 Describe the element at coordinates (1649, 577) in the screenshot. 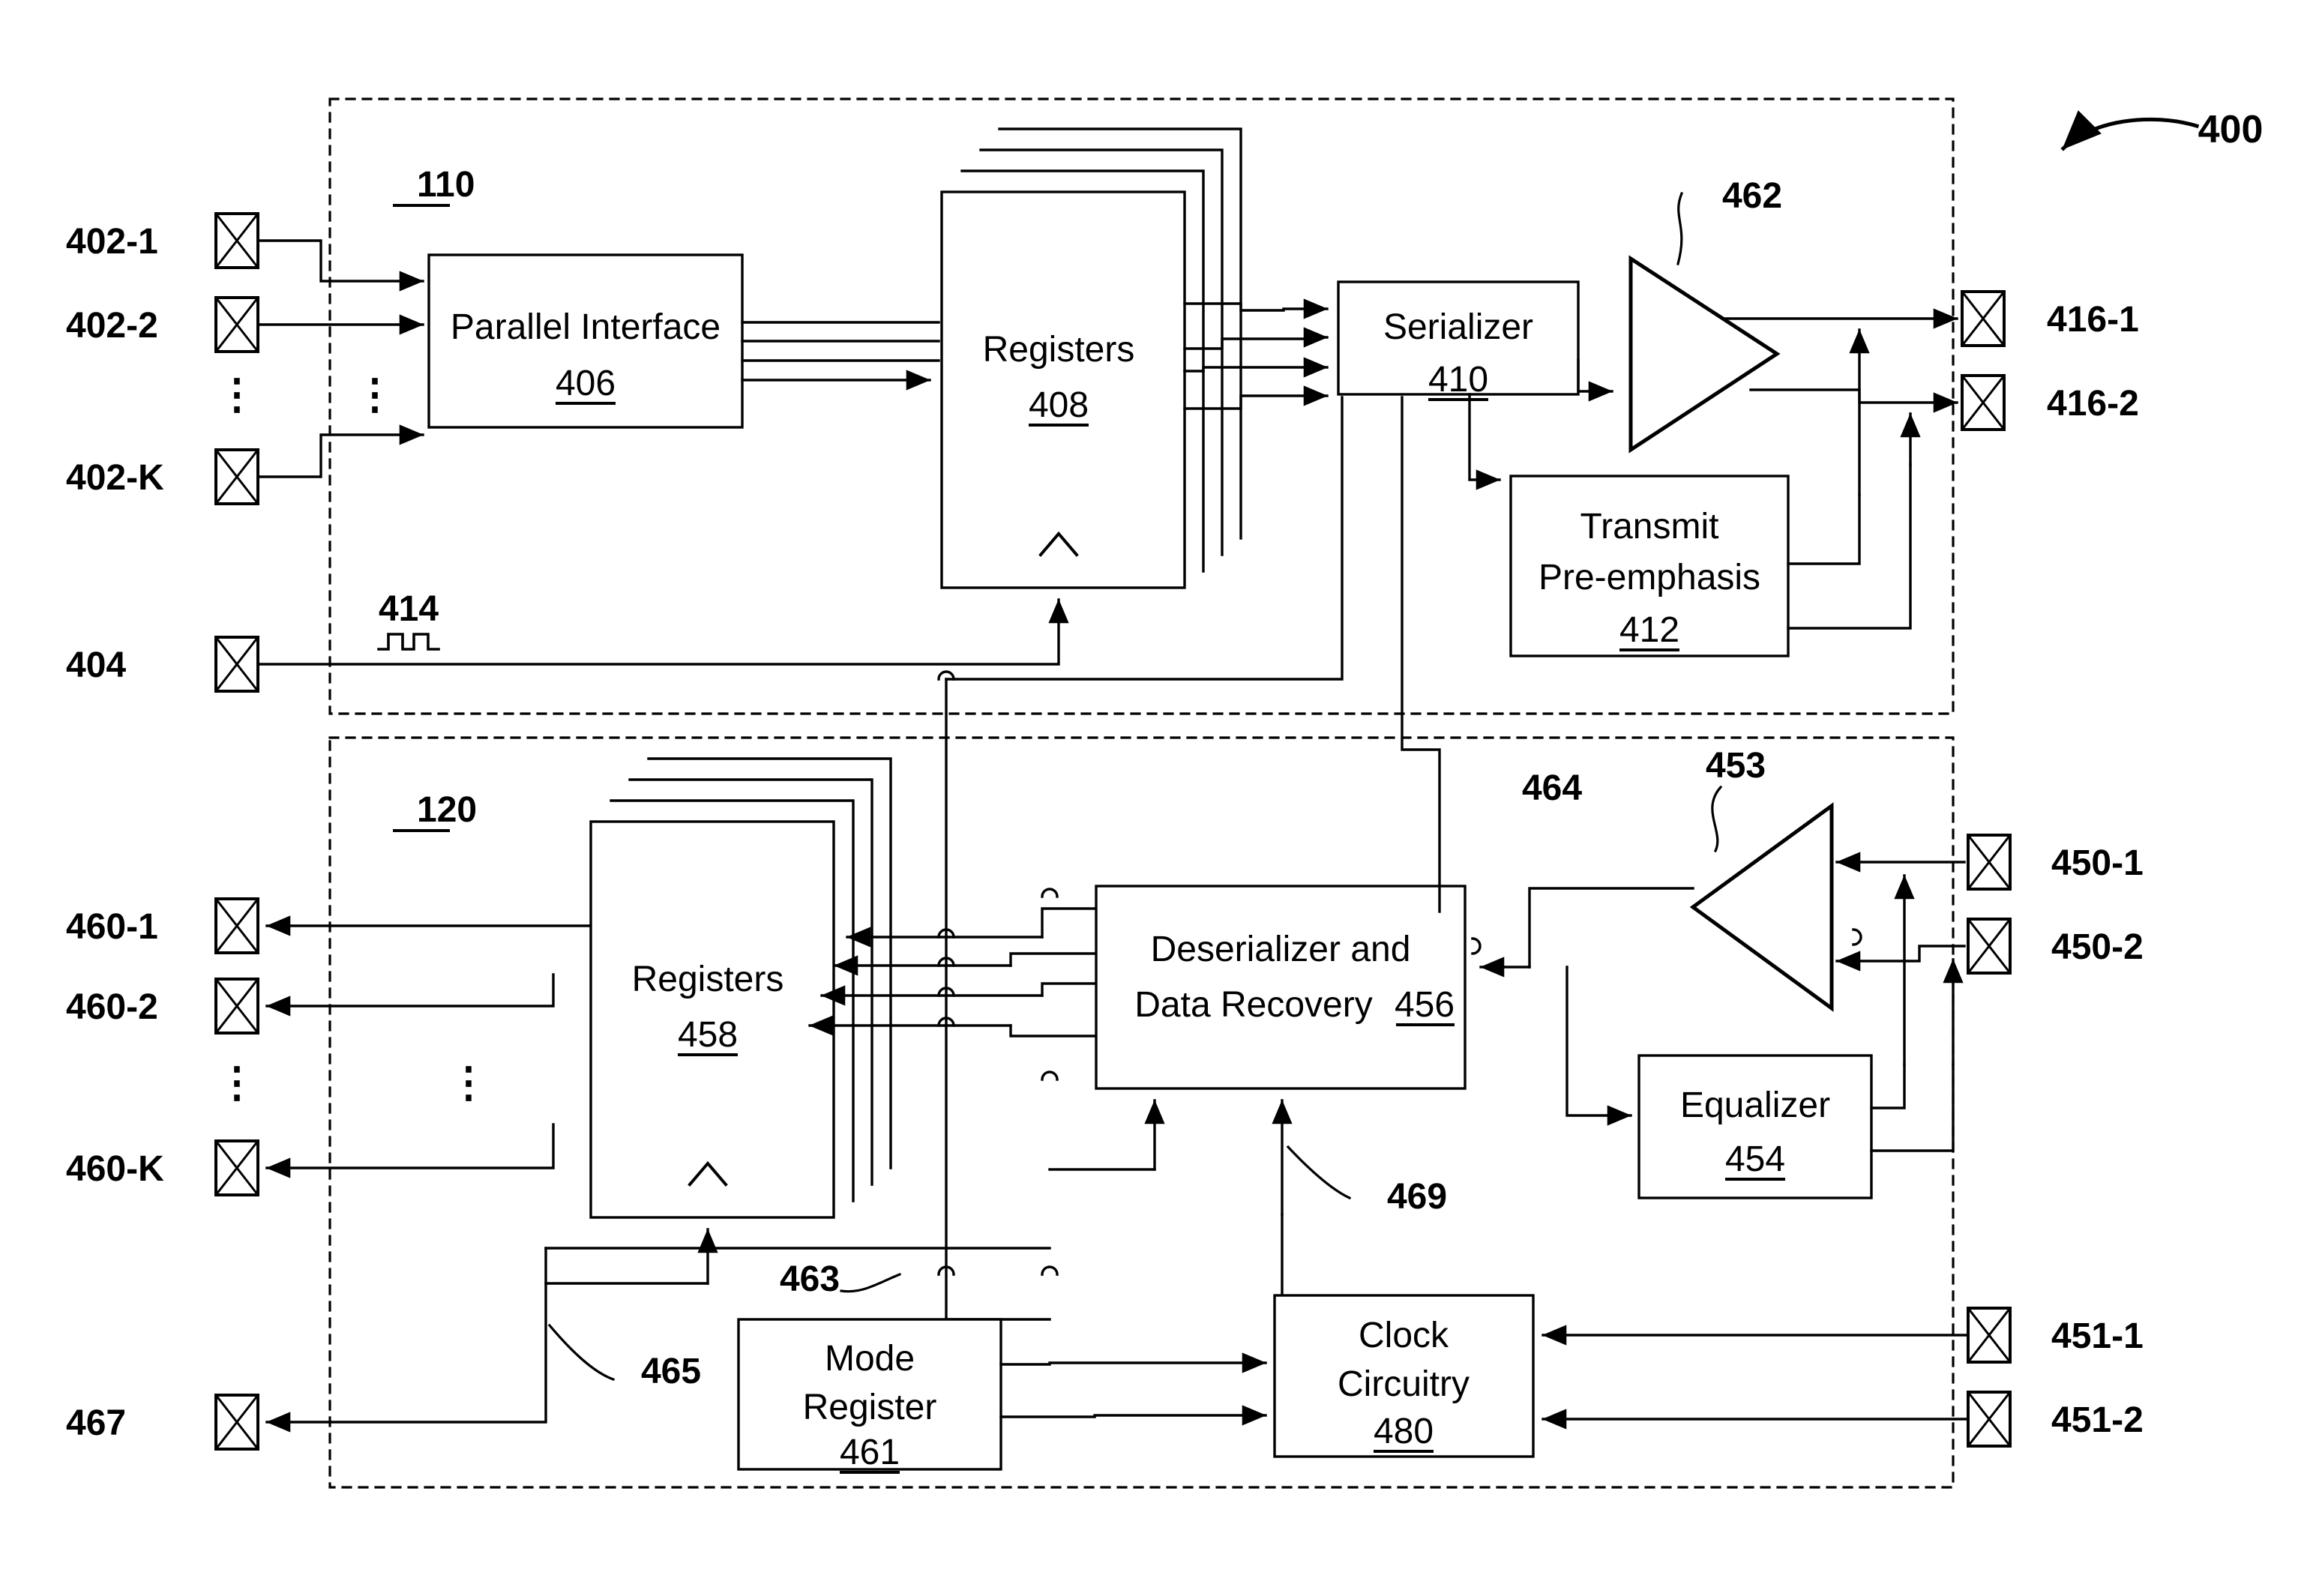

I see `preemphasis-title-2: Pre-emphasis` at that location.